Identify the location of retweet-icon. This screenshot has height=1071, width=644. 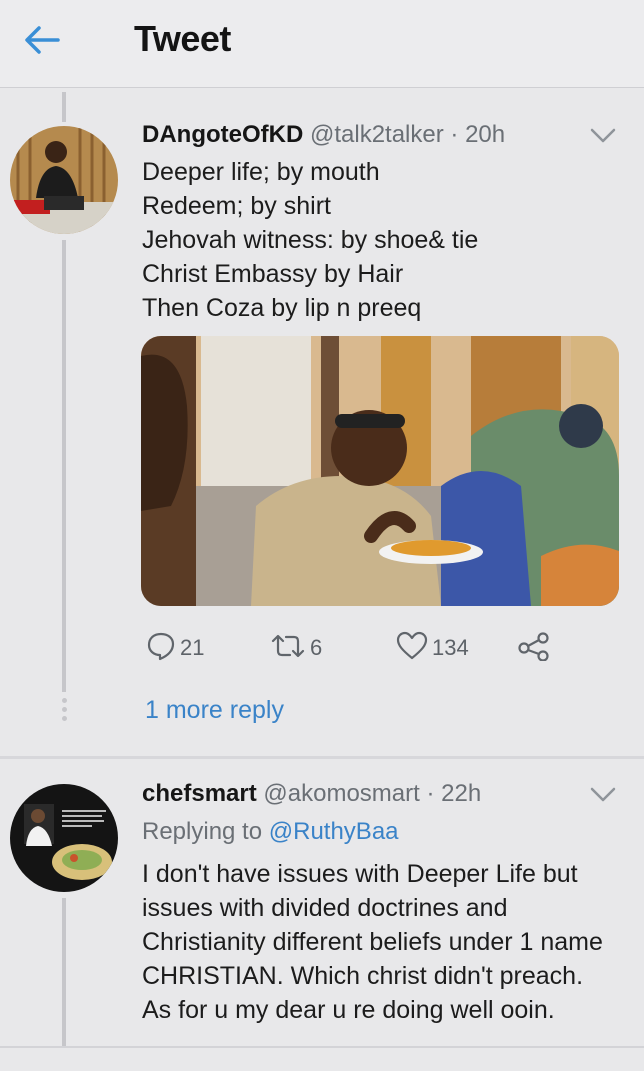
(288, 648).